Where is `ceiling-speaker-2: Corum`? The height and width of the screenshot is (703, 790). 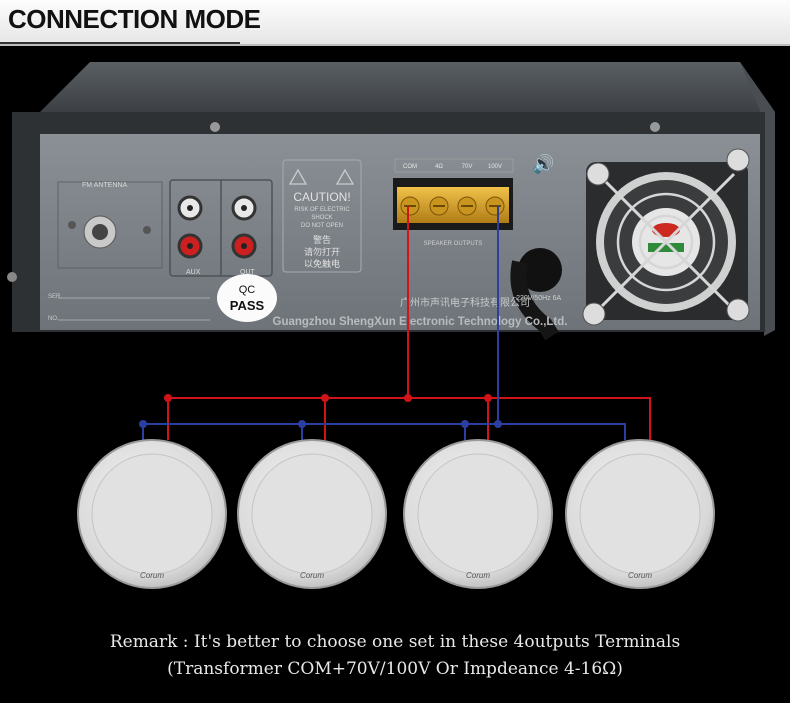
ceiling-speaker-2: Corum is located at coordinates (312, 514).